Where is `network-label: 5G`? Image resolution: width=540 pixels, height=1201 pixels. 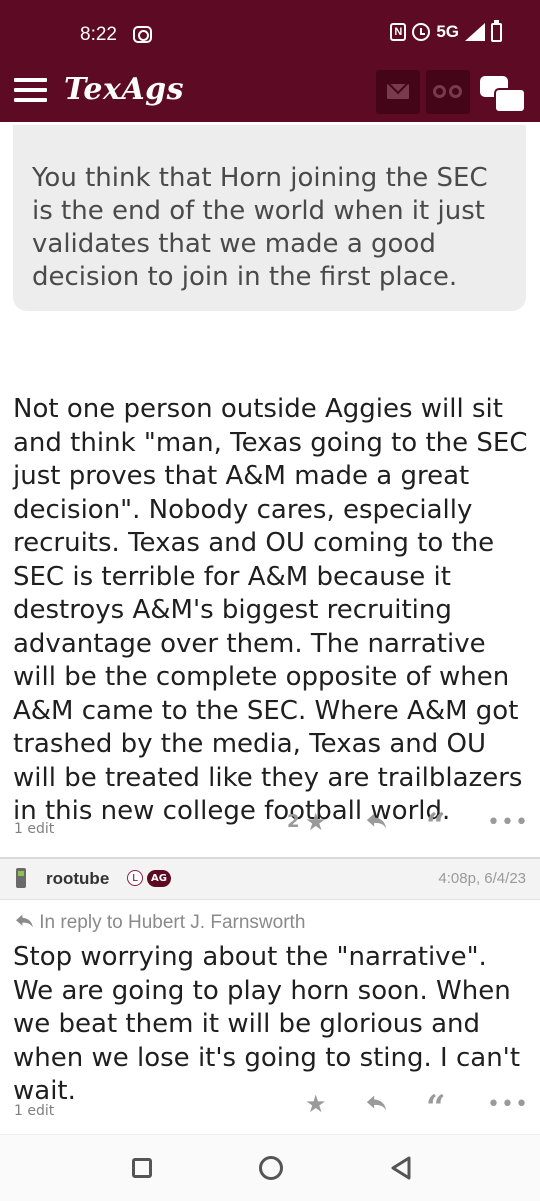 network-label: 5G is located at coordinates (447, 31).